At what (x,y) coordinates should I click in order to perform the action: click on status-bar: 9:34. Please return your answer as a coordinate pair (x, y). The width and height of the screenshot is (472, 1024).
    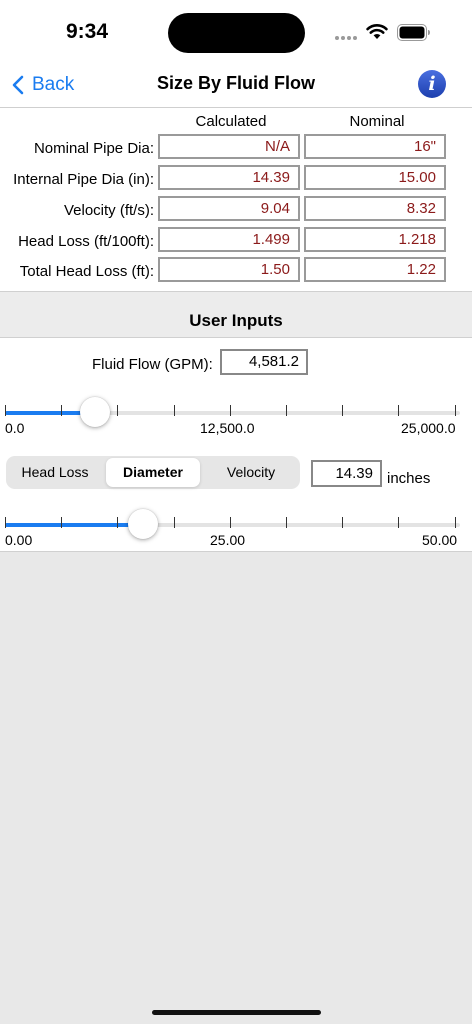
    Looking at the image, I should click on (236, 31).